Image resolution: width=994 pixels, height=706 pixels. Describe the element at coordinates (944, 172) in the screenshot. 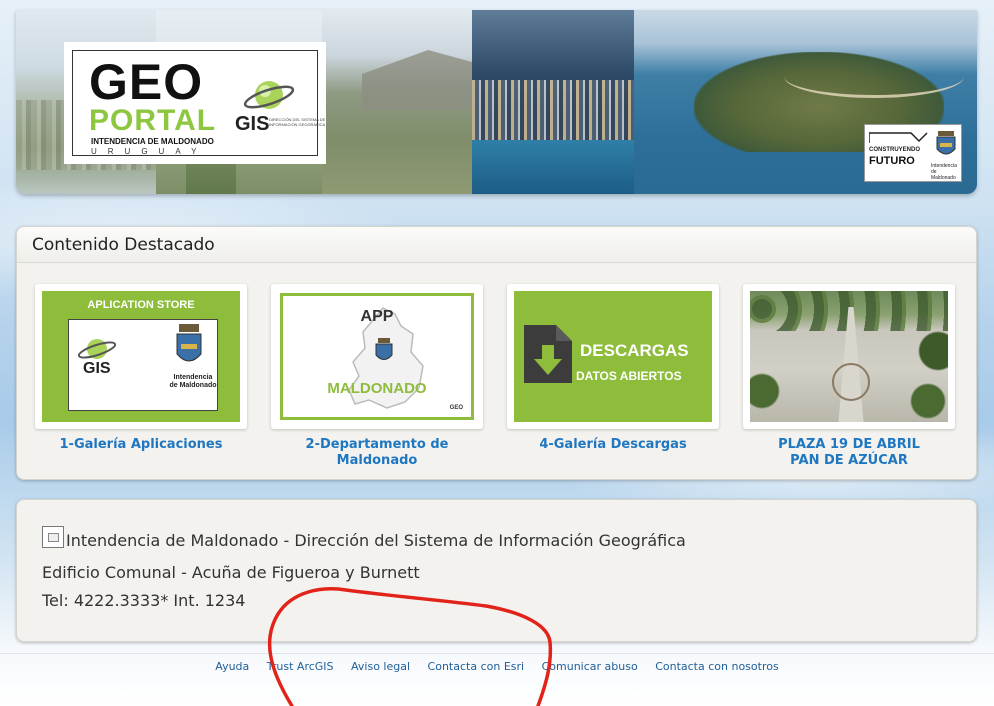

I see `badge-org-text: Intendencia de Maldonado` at that location.